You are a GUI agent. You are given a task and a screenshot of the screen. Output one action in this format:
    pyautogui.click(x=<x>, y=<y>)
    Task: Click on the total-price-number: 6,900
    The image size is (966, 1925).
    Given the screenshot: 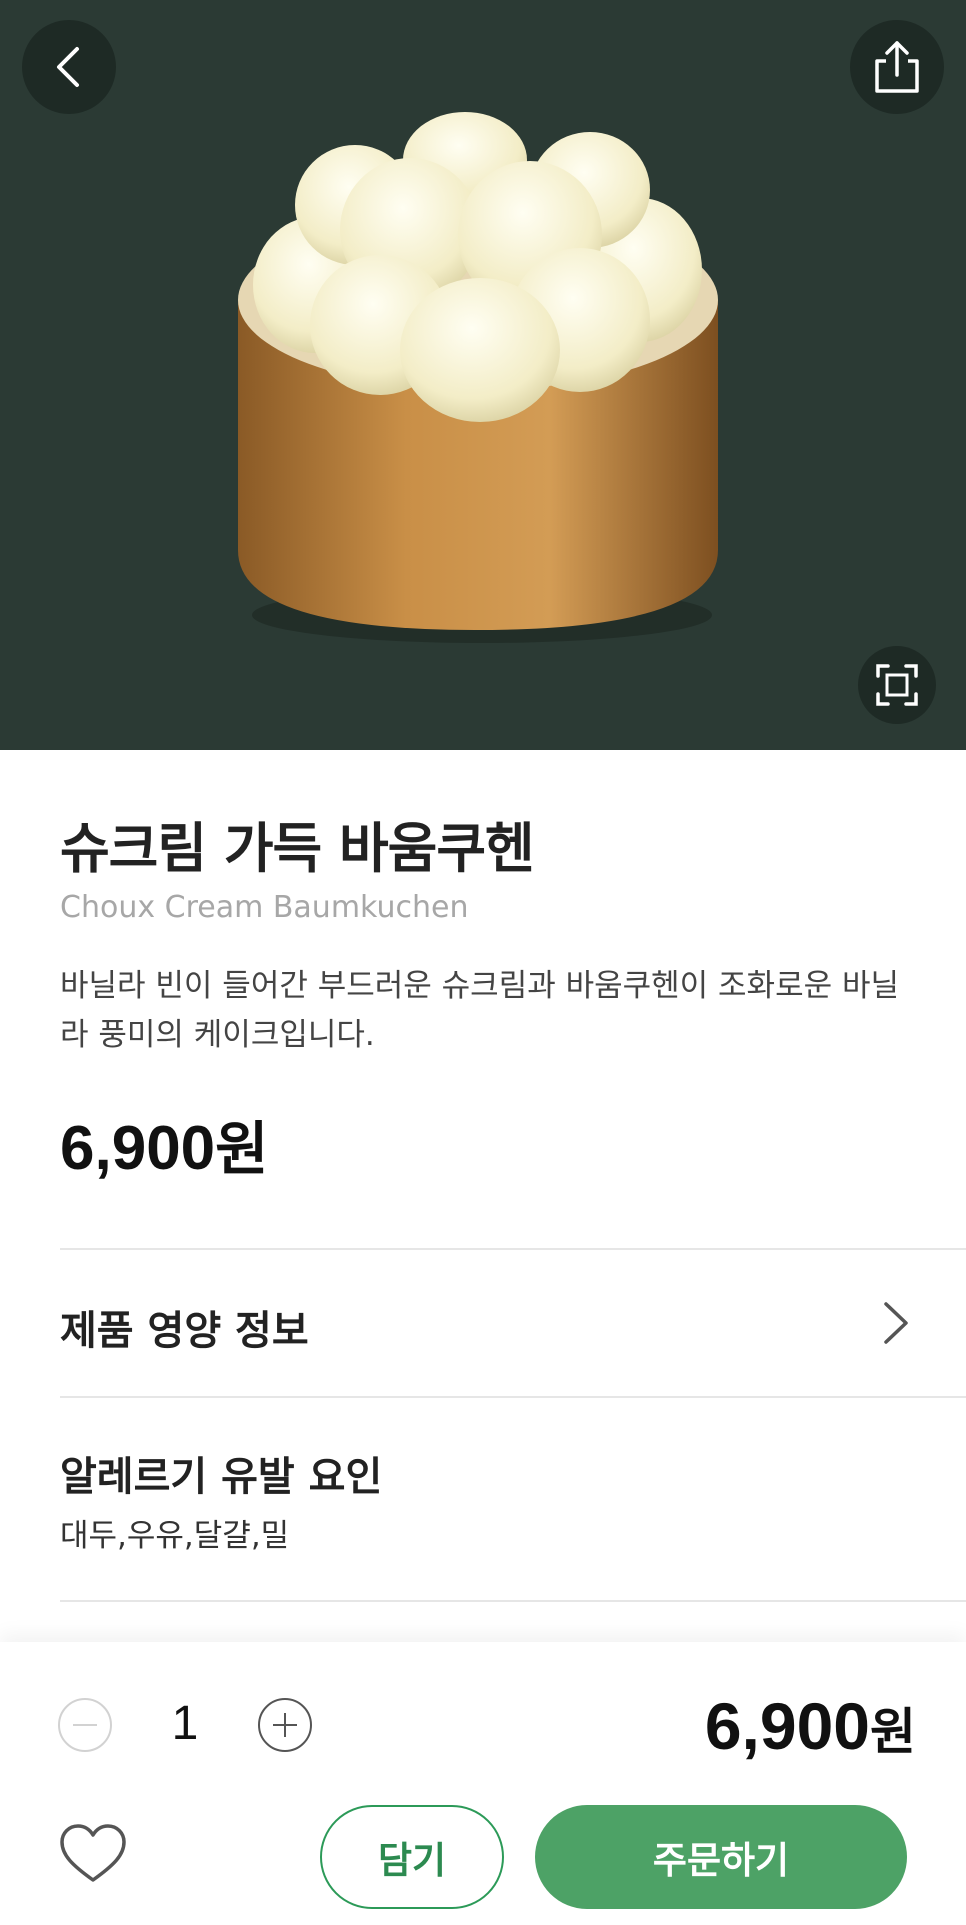 What is the action you would take?
    pyautogui.click(x=787, y=1726)
    